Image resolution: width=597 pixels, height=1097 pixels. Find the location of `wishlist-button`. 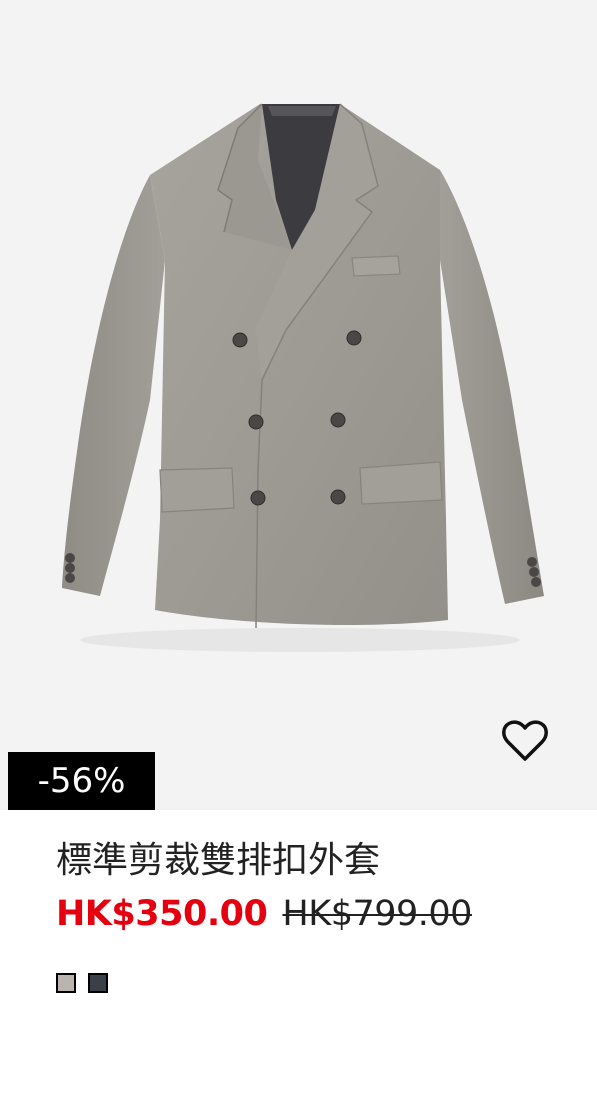

wishlist-button is located at coordinates (525, 740).